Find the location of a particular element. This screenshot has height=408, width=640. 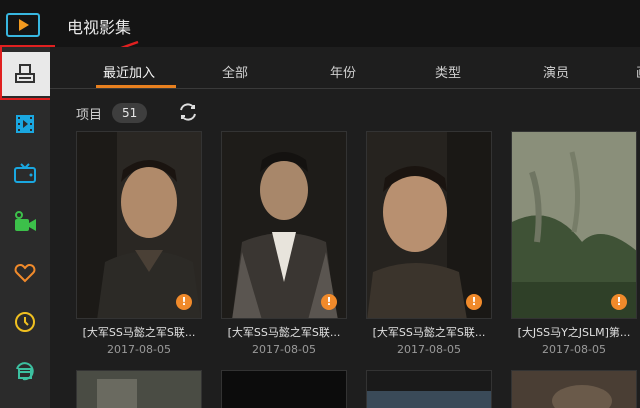

items-label: 项目 is located at coordinates (89, 115).